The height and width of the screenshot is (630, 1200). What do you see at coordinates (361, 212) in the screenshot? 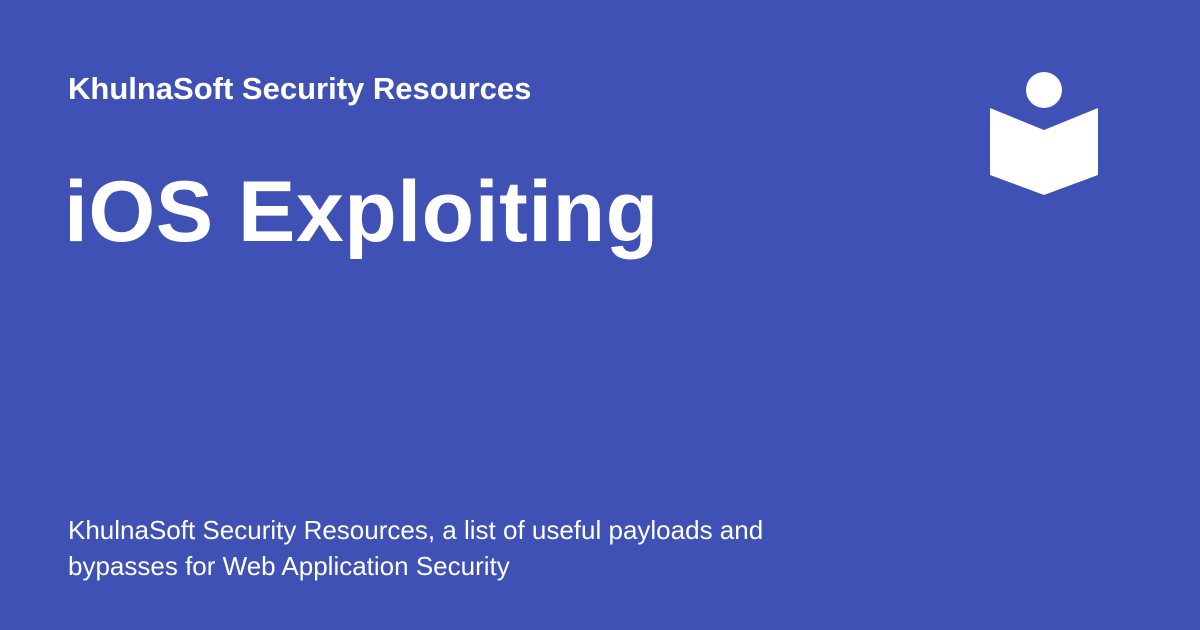
I see `page-title: iOS Exploiting` at bounding box center [361, 212].